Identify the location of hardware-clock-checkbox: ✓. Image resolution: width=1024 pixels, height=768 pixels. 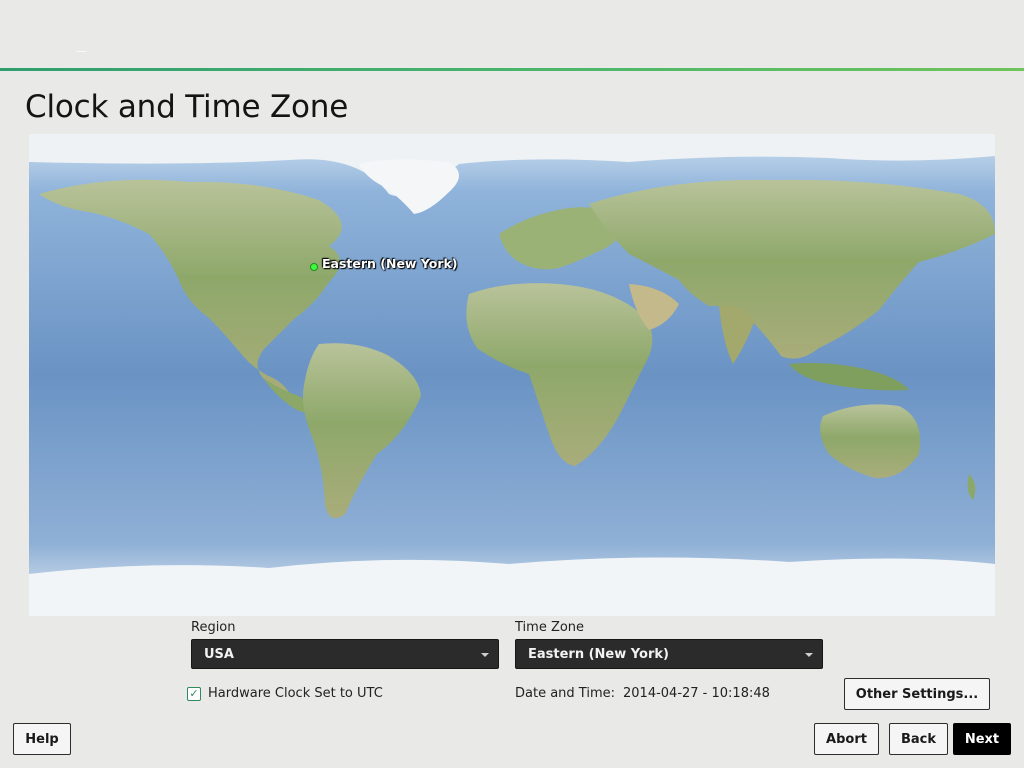
(194, 693).